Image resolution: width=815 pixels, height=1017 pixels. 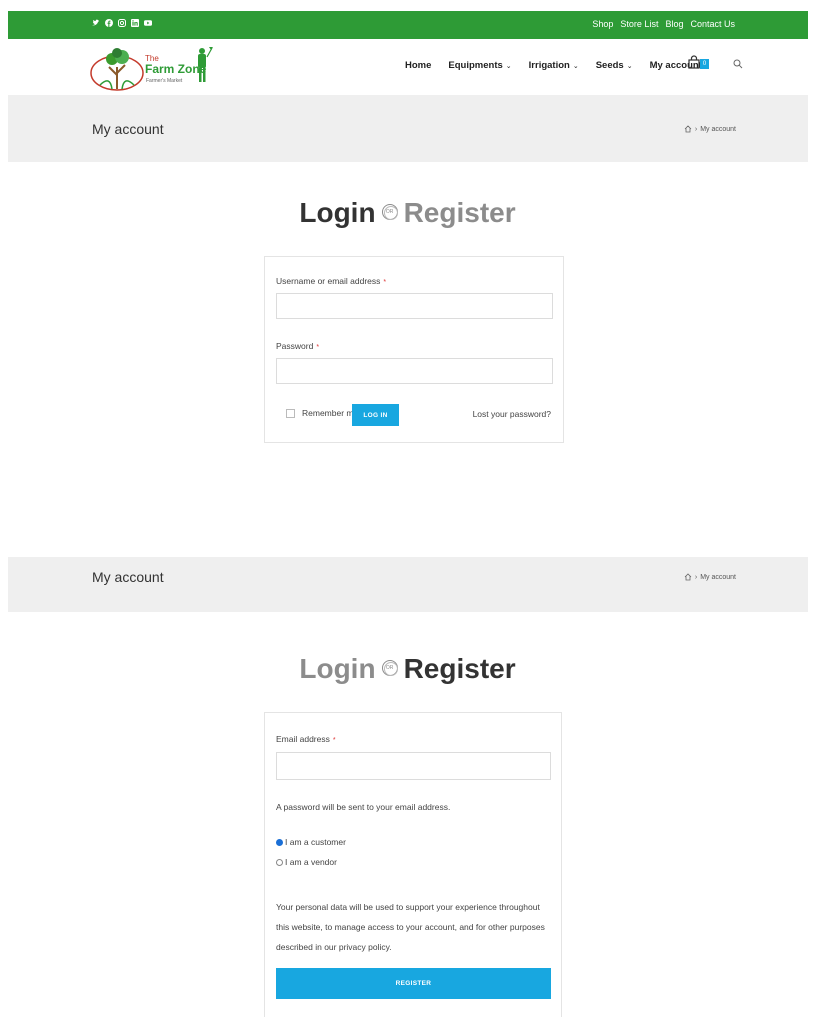 I want to click on nav-home-label: Home, so click(x=418, y=65).